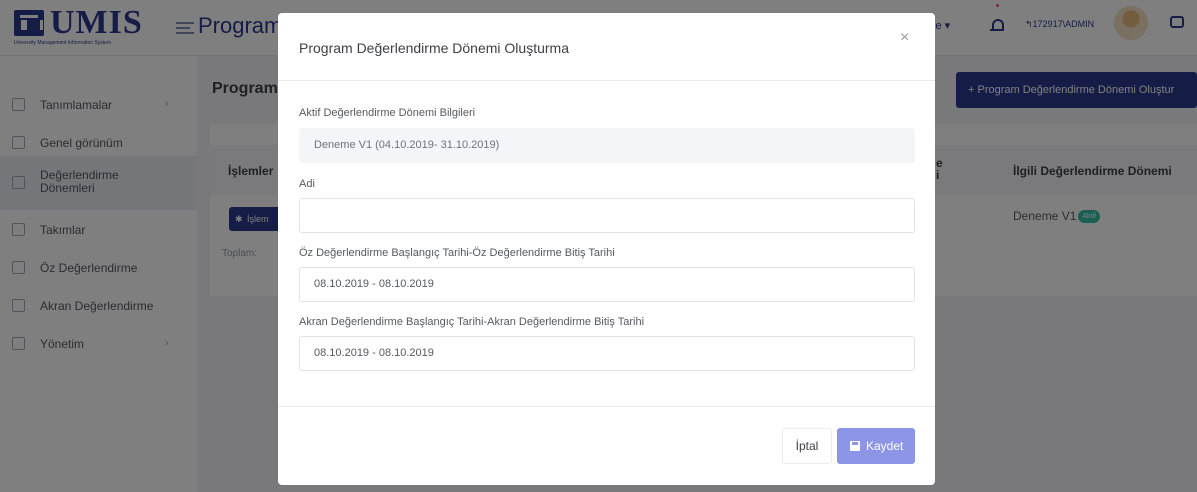  What do you see at coordinates (607, 215) in the screenshot?
I see `name-input` at bounding box center [607, 215].